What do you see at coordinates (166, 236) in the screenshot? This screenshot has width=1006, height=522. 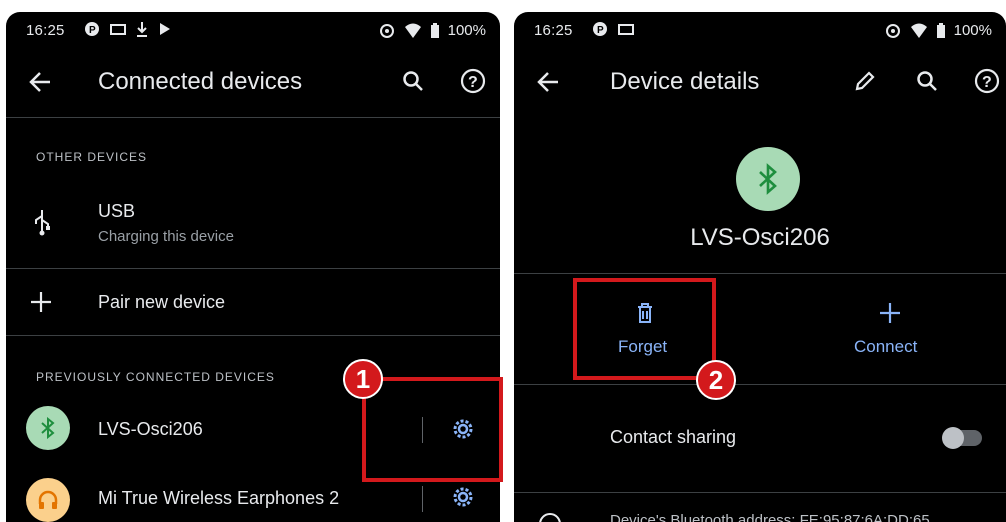 I see `usb-subtitle: Charging this device` at bounding box center [166, 236].